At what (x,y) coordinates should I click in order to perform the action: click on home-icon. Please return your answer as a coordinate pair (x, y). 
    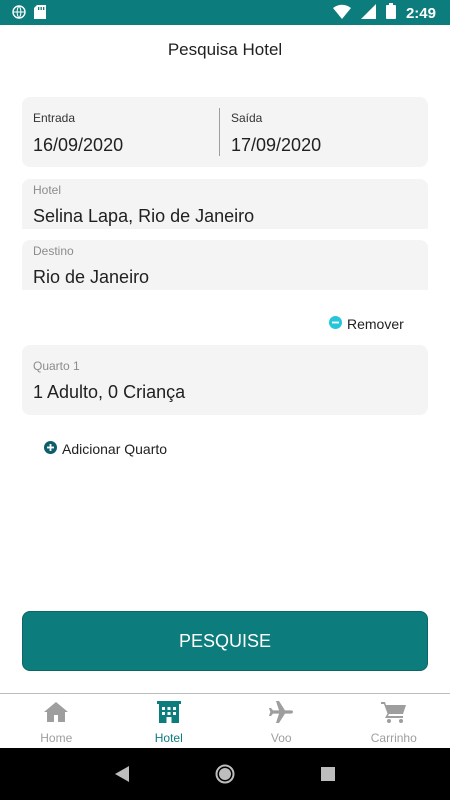
    Looking at the image, I should click on (56, 714).